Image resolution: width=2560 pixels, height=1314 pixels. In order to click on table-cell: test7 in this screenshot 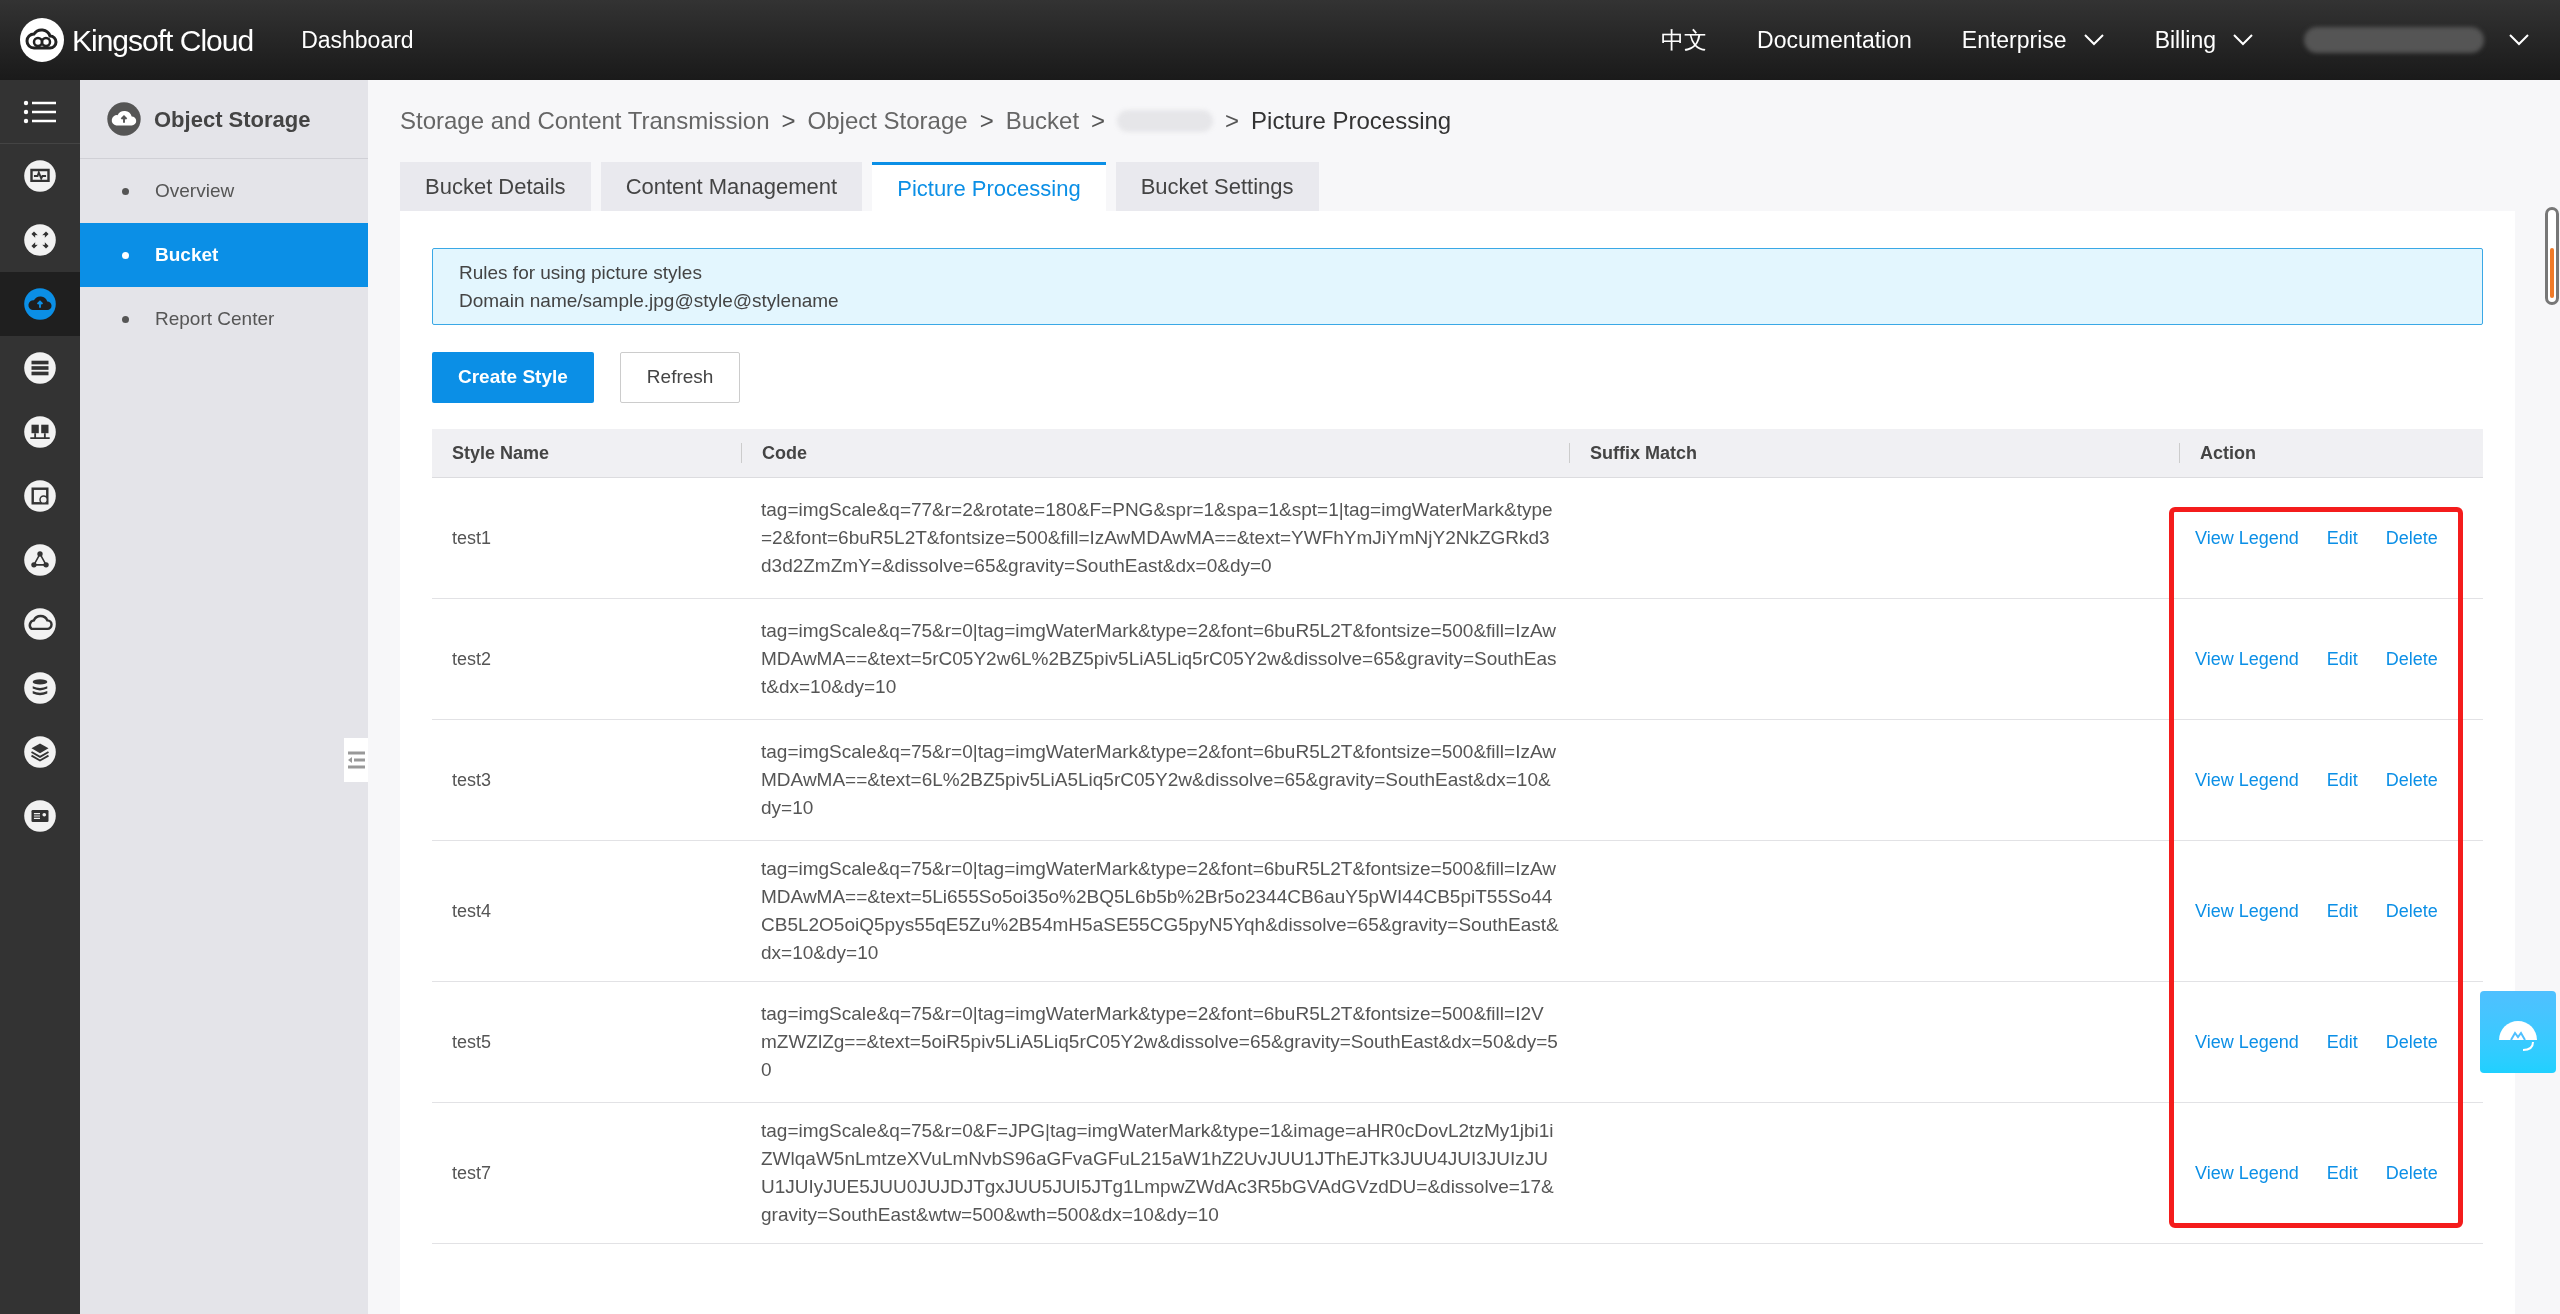, I will do `click(472, 1172)`.